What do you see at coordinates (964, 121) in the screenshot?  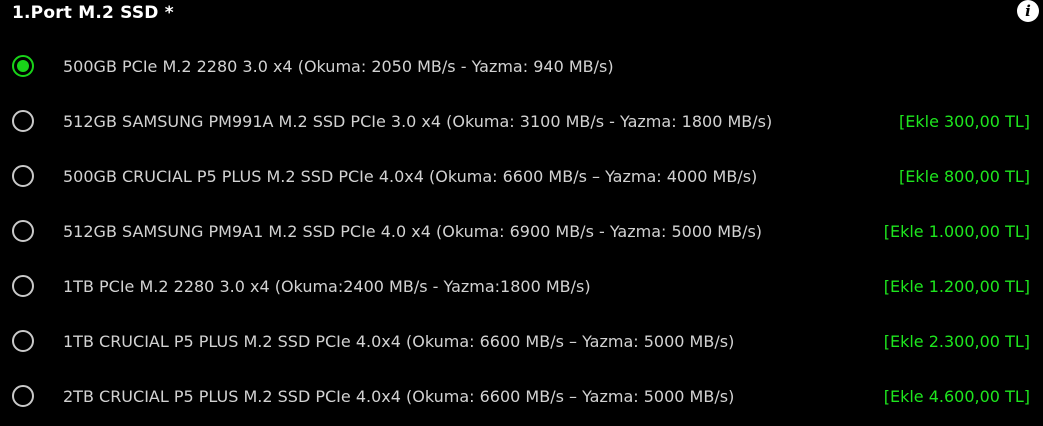 I see `option-price: [Ekle 300,00 TL]` at bounding box center [964, 121].